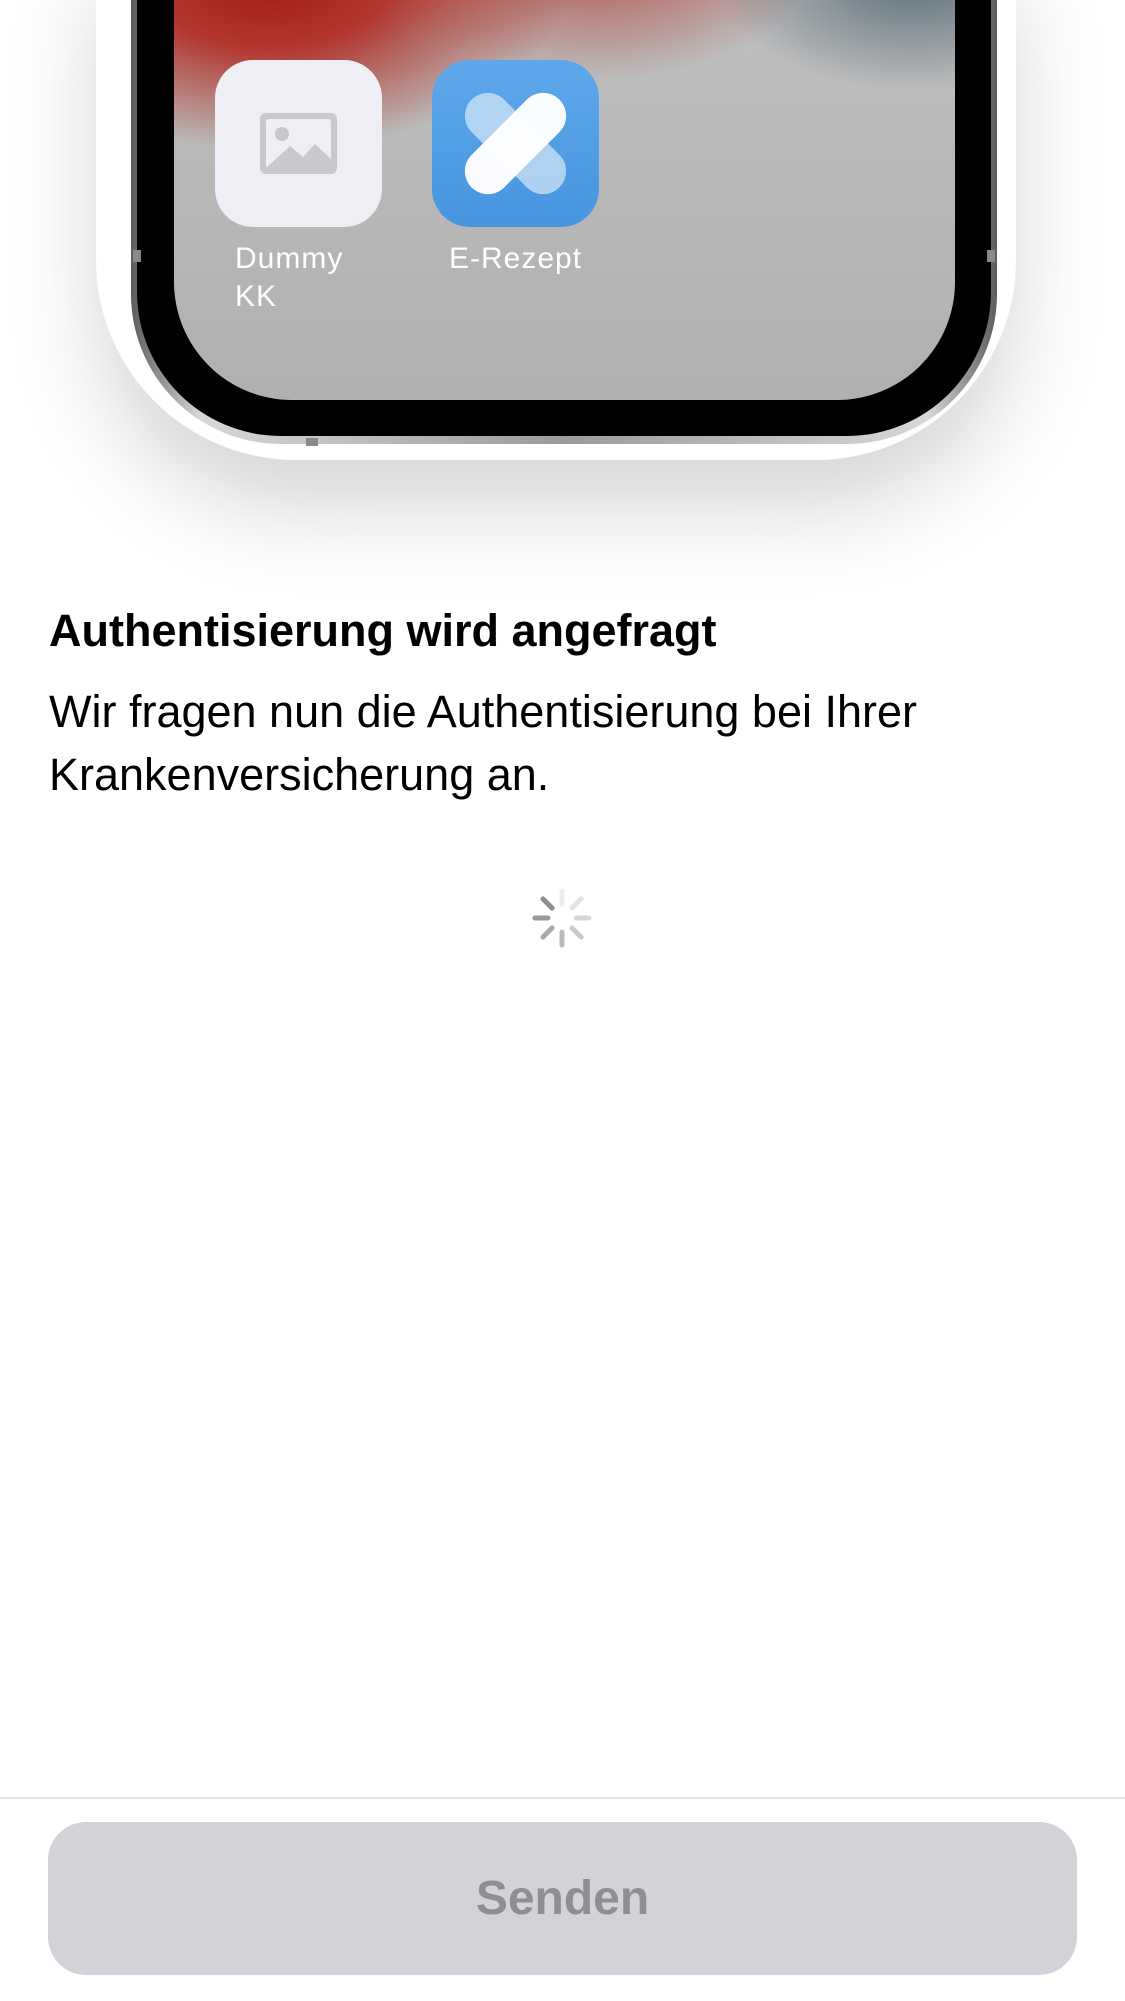 This screenshot has height=2001, width=1125. I want to click on spinner-icon, so click(562, 918).